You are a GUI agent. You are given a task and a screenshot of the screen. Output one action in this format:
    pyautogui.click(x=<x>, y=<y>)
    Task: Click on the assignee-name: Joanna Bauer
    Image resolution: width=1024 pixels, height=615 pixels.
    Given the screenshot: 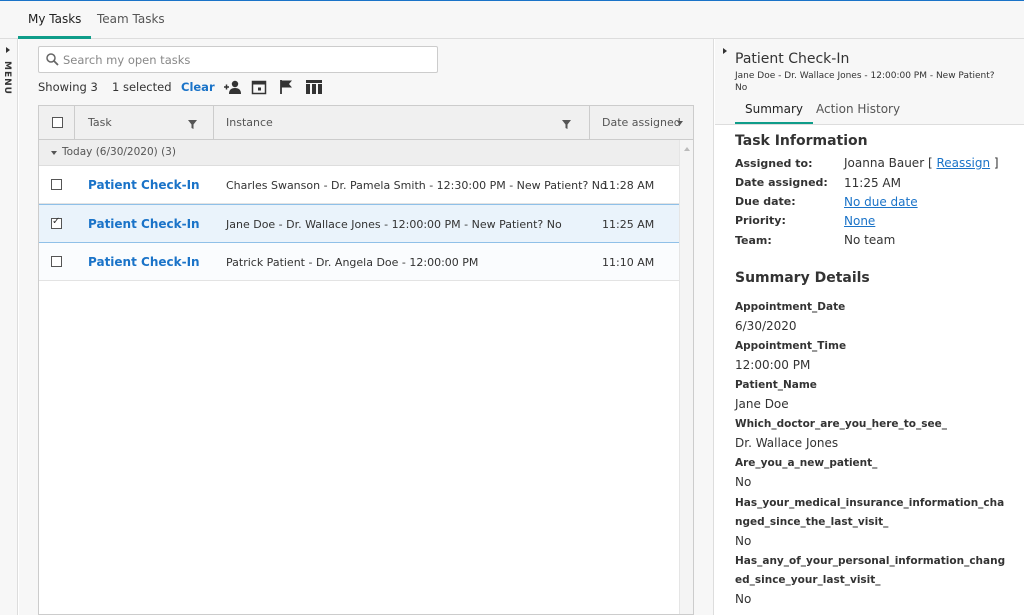 What is the action you would take?
    pyautogui.click(x=884, y=163)
    